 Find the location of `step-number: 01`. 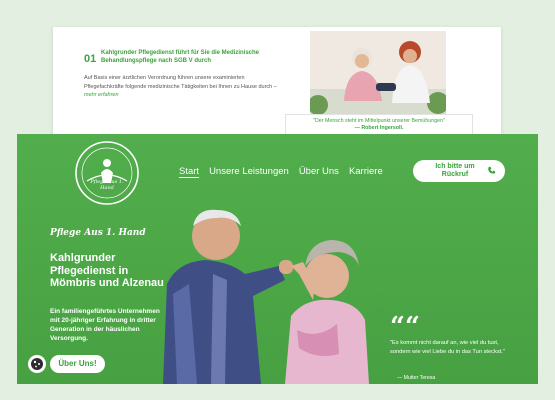

step-number: 01 is located at coordinates (90, 59).